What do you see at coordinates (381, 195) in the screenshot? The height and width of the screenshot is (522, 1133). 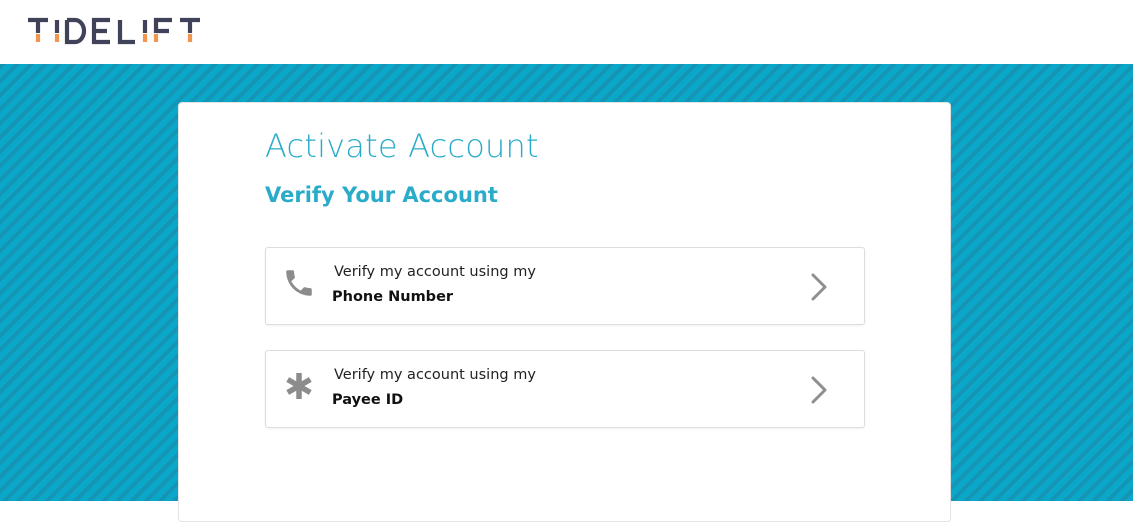 I see `section-title: Verify Your Account` at bounding box center [381, 195].